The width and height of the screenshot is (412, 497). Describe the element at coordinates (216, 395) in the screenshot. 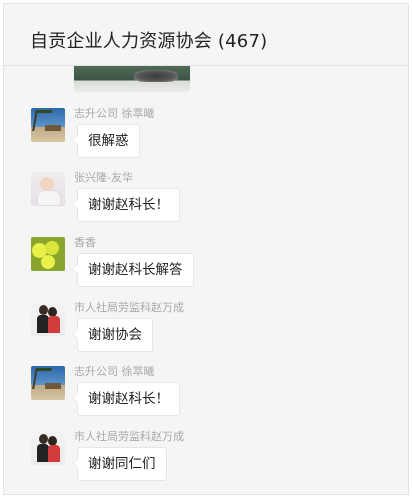

I see `chat-message: 志升公司 徐萃曦 谢谢赵科长！` at that location.